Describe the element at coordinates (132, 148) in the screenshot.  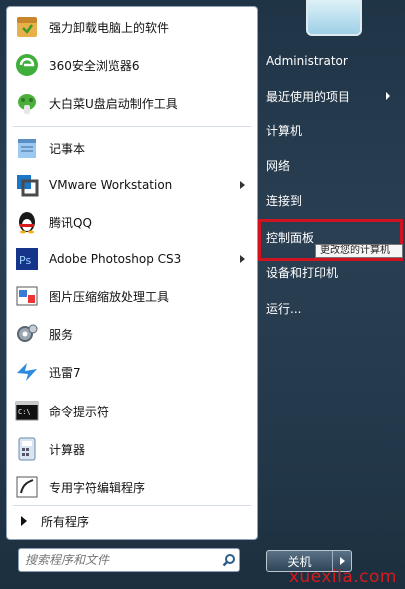
I see `program-notepad: 记事本` at that location.